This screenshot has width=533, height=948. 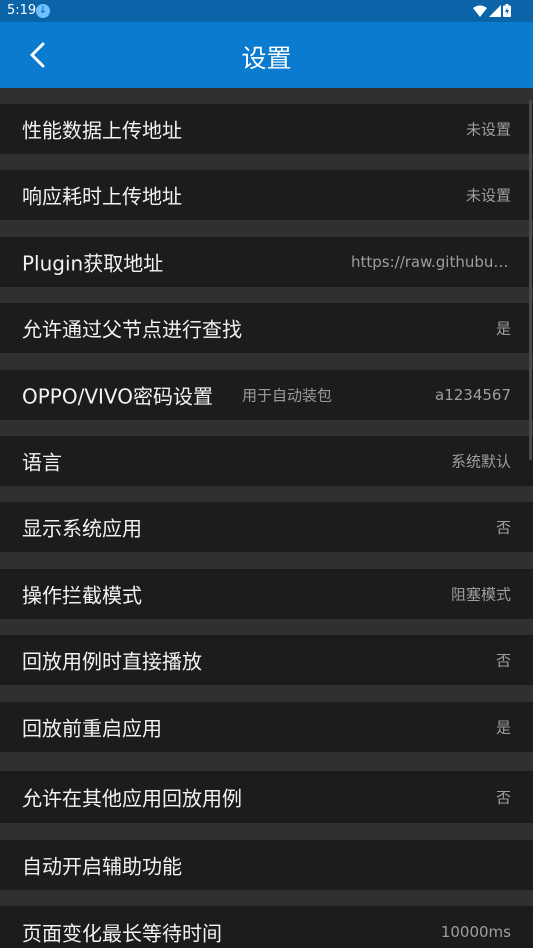 What do you see at coordinates (266, 11) in the screenshot?
I see `status-bar: 5:19 ↓` at bounding box center [266, 11].